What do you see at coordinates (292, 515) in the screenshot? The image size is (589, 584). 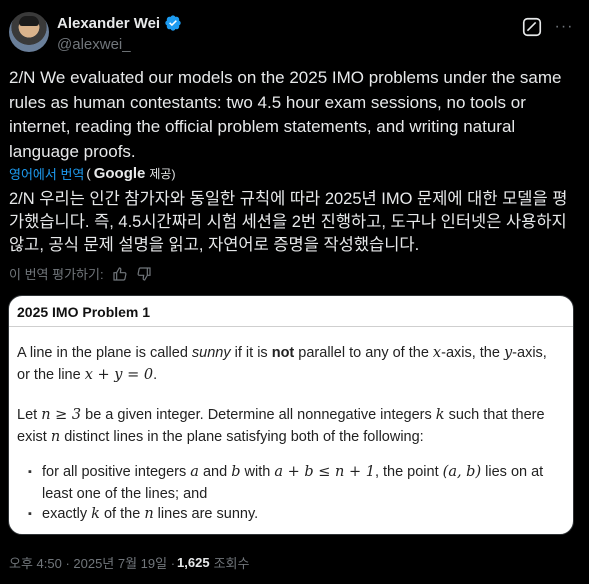 I see `condition-2: exactly k of the n lines are sunny.` at bounding box center [292, 515].